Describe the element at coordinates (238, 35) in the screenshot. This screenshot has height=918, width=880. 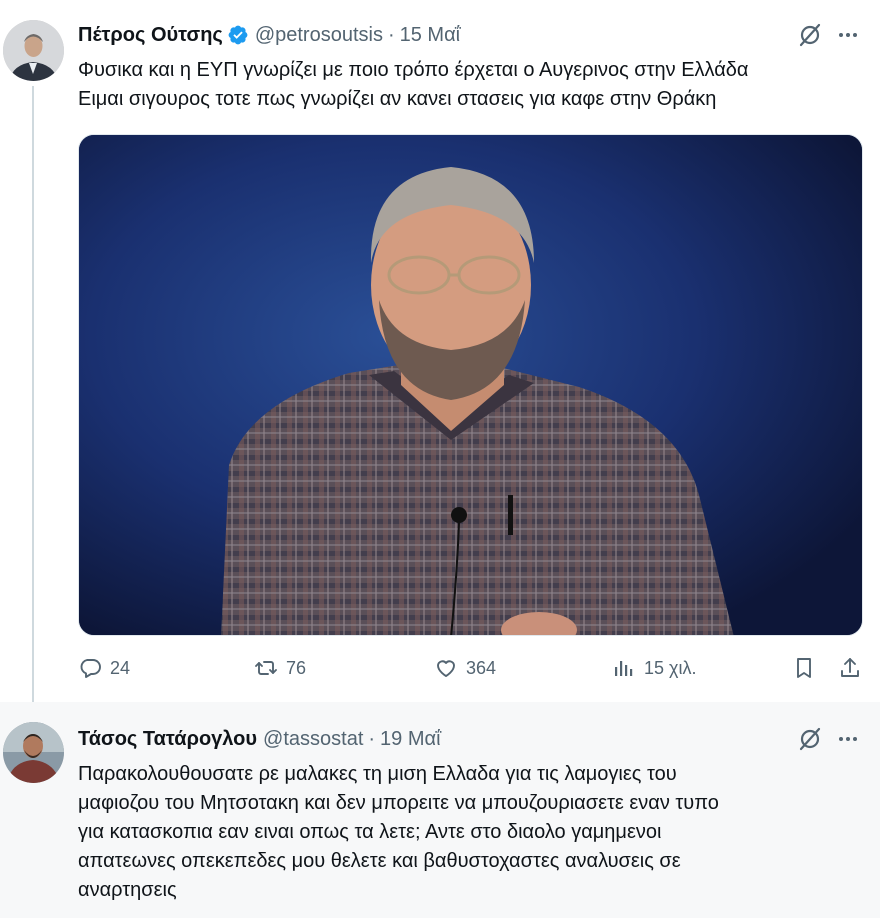
I see `verified-badge-icon` at that location.